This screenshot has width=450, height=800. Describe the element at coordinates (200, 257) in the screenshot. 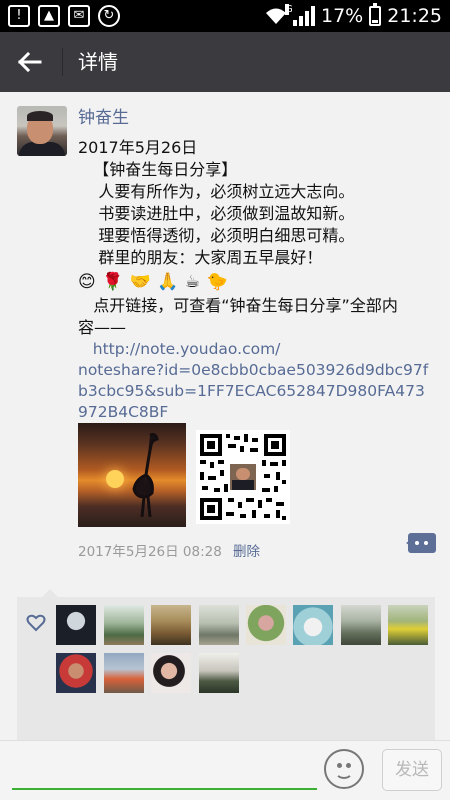

I see `post-text-line: 群里的朋友：大家周五早晨好！` at that location.